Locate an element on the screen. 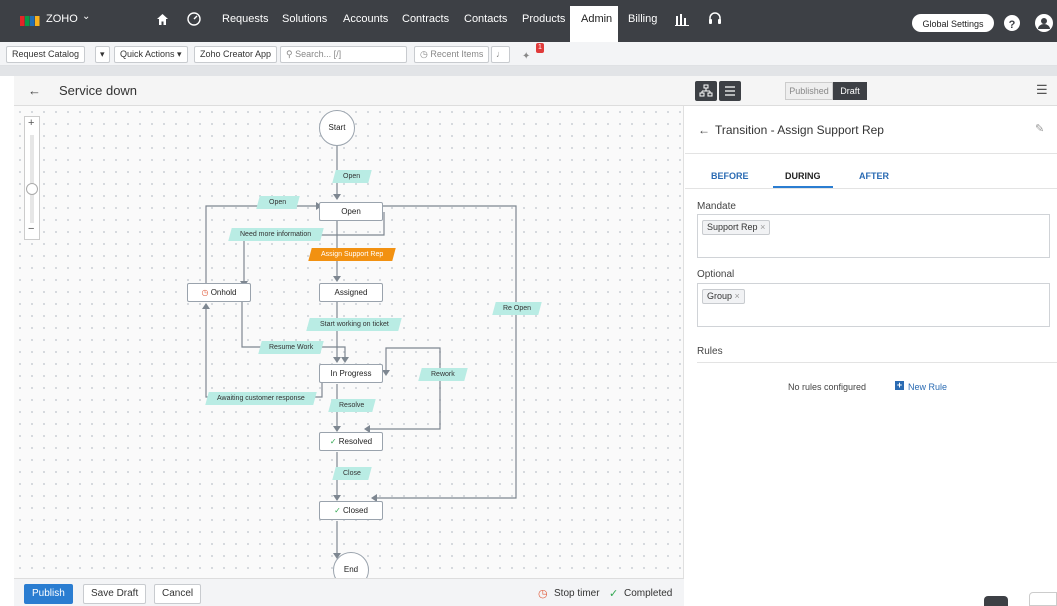  node-open-label: Open is located at coordinates (351, 211).